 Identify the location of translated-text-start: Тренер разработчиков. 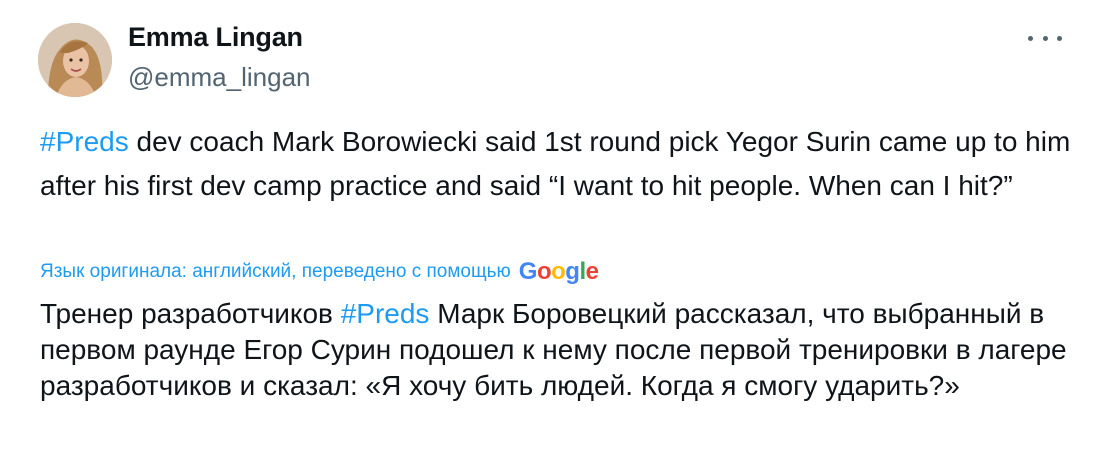
(190, 313).